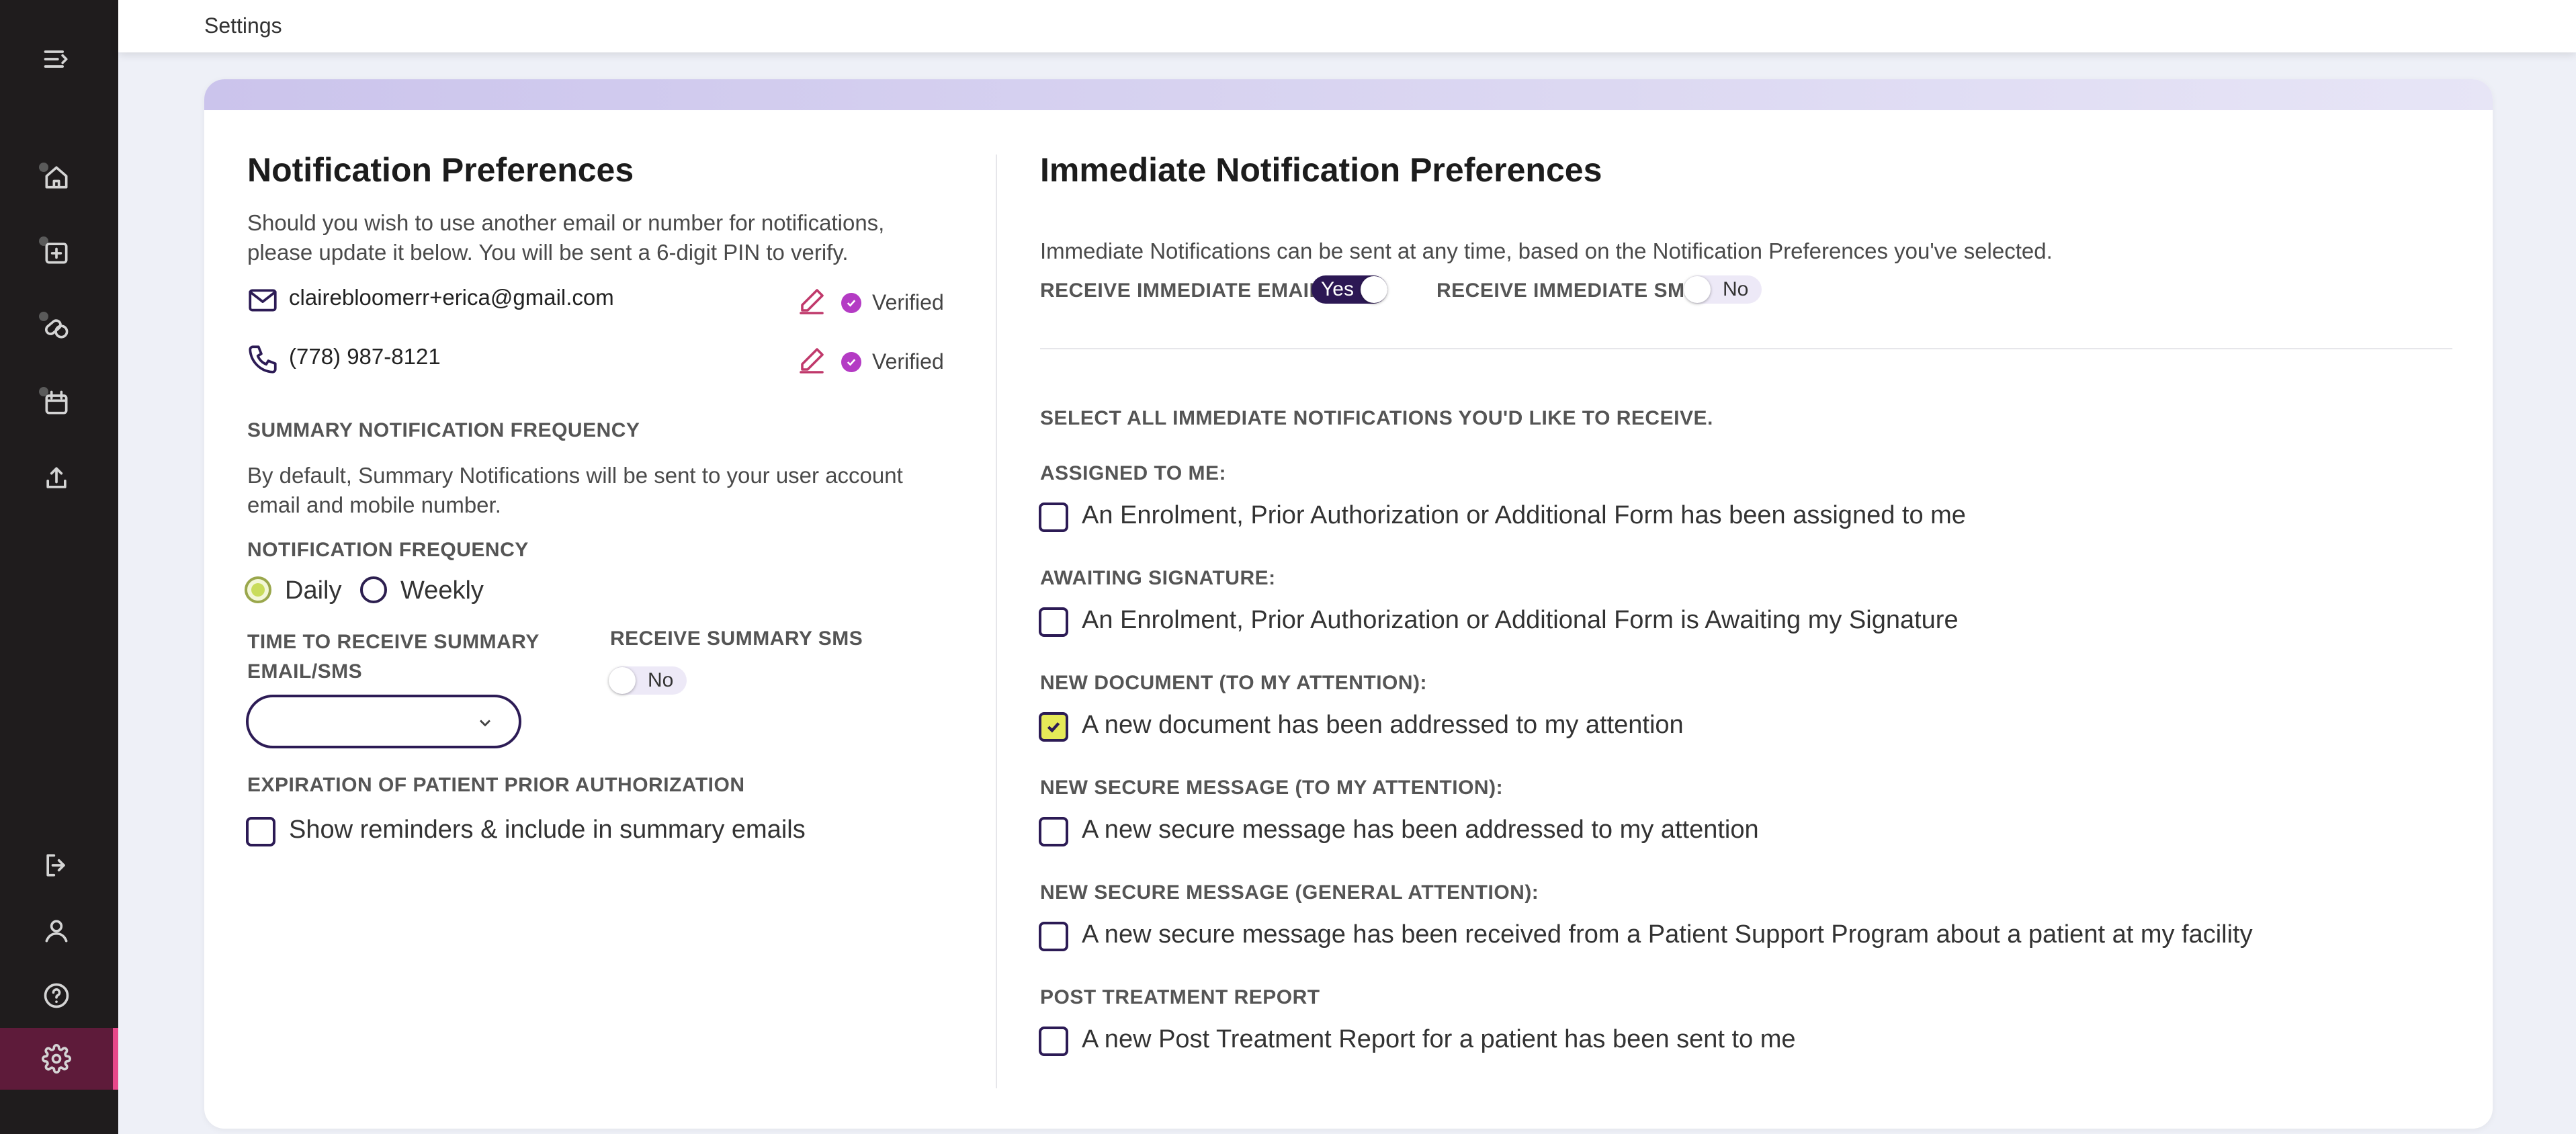  I want to click on top-bar: Settings, so click(1347, 26).